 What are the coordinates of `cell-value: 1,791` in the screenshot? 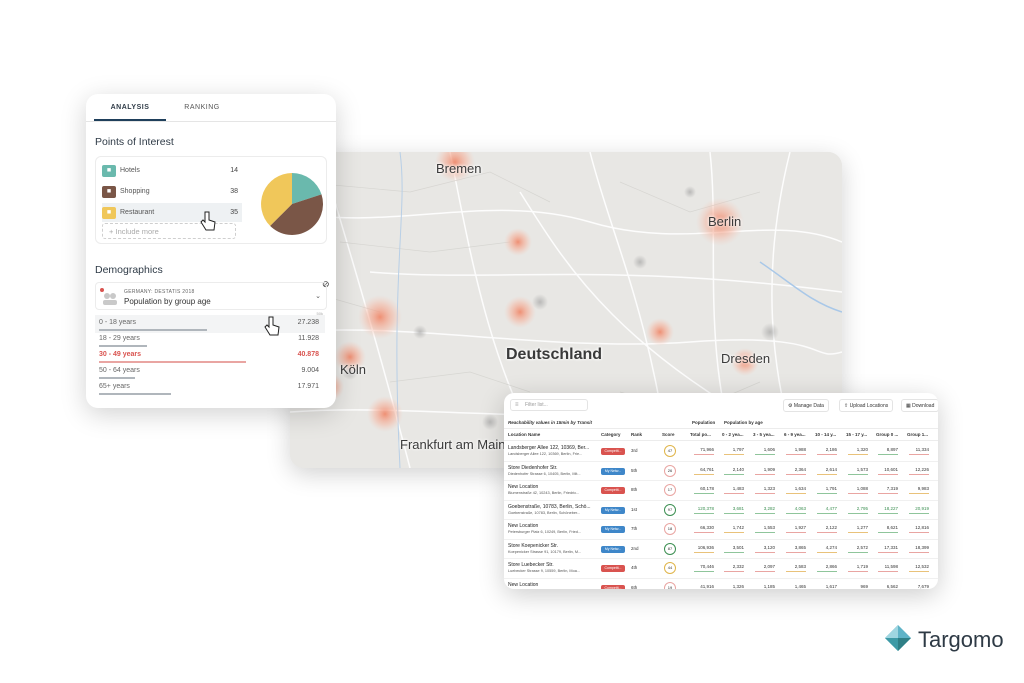 It's located at (831, 488).